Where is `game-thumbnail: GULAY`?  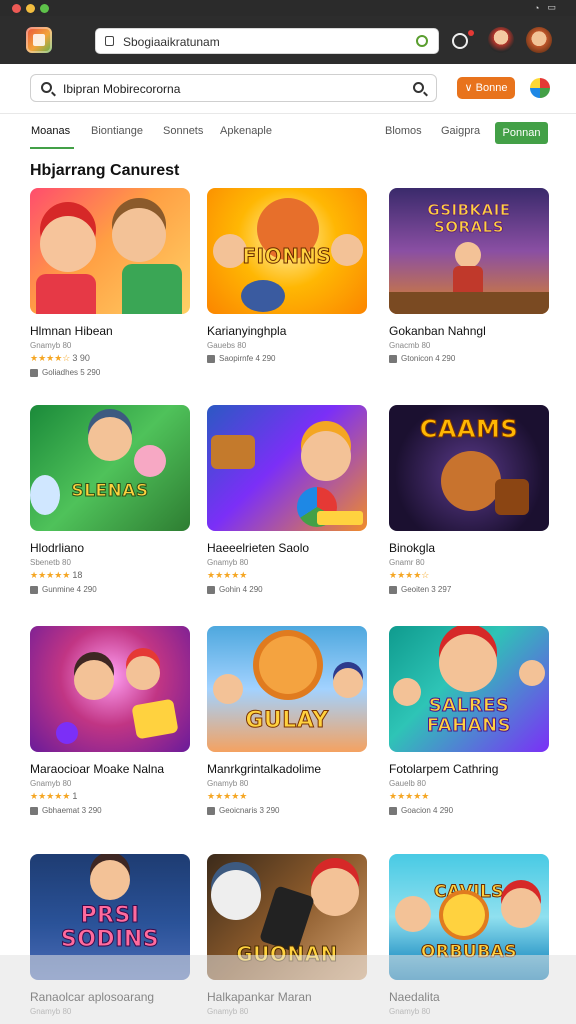 game-thumbnail: GULAY is located at coordinates (287, 689).